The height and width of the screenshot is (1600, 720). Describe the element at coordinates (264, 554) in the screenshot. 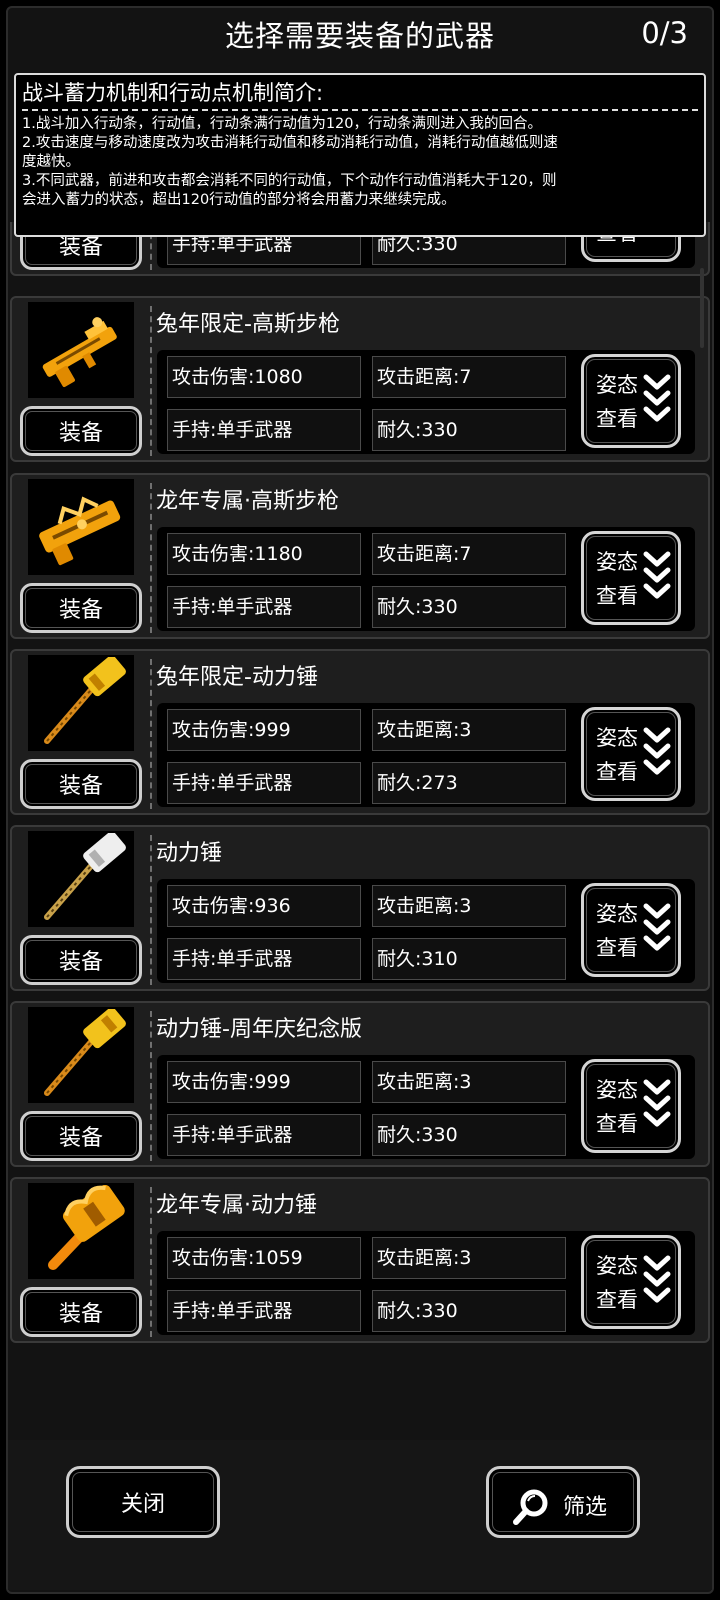

I see `attack-damage: 攻击伤害:1180` at that location.